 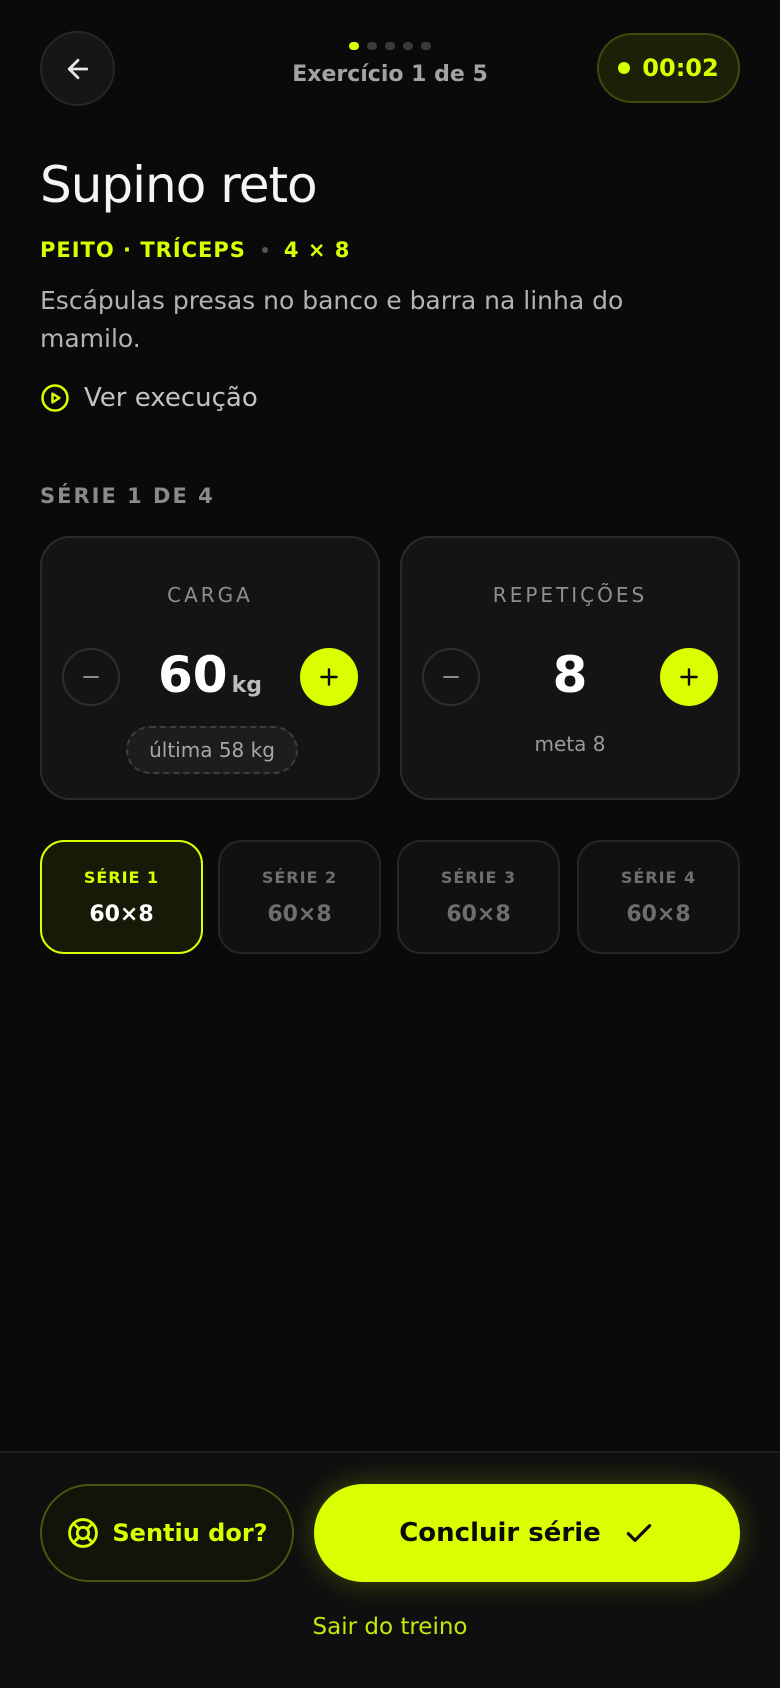 What do you see at coordinates (639, 1533) in the screenshot?
I see `check-icon` at bounding box center [639, 1533].